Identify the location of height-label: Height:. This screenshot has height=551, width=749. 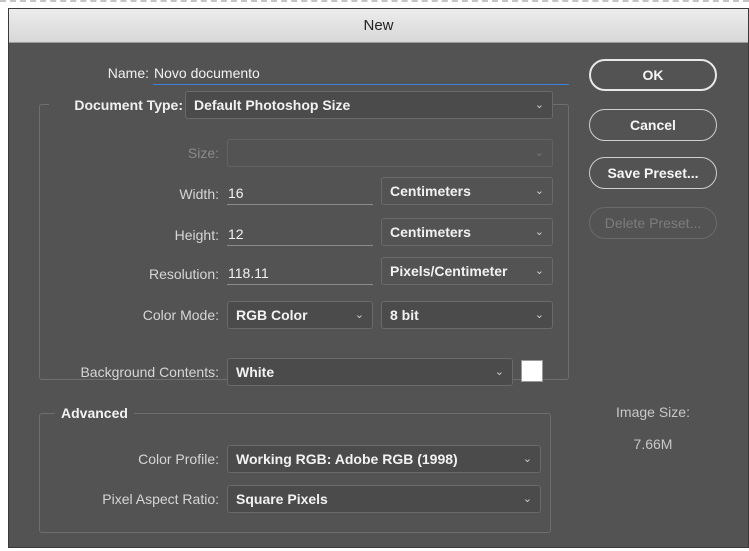
(196, 235).